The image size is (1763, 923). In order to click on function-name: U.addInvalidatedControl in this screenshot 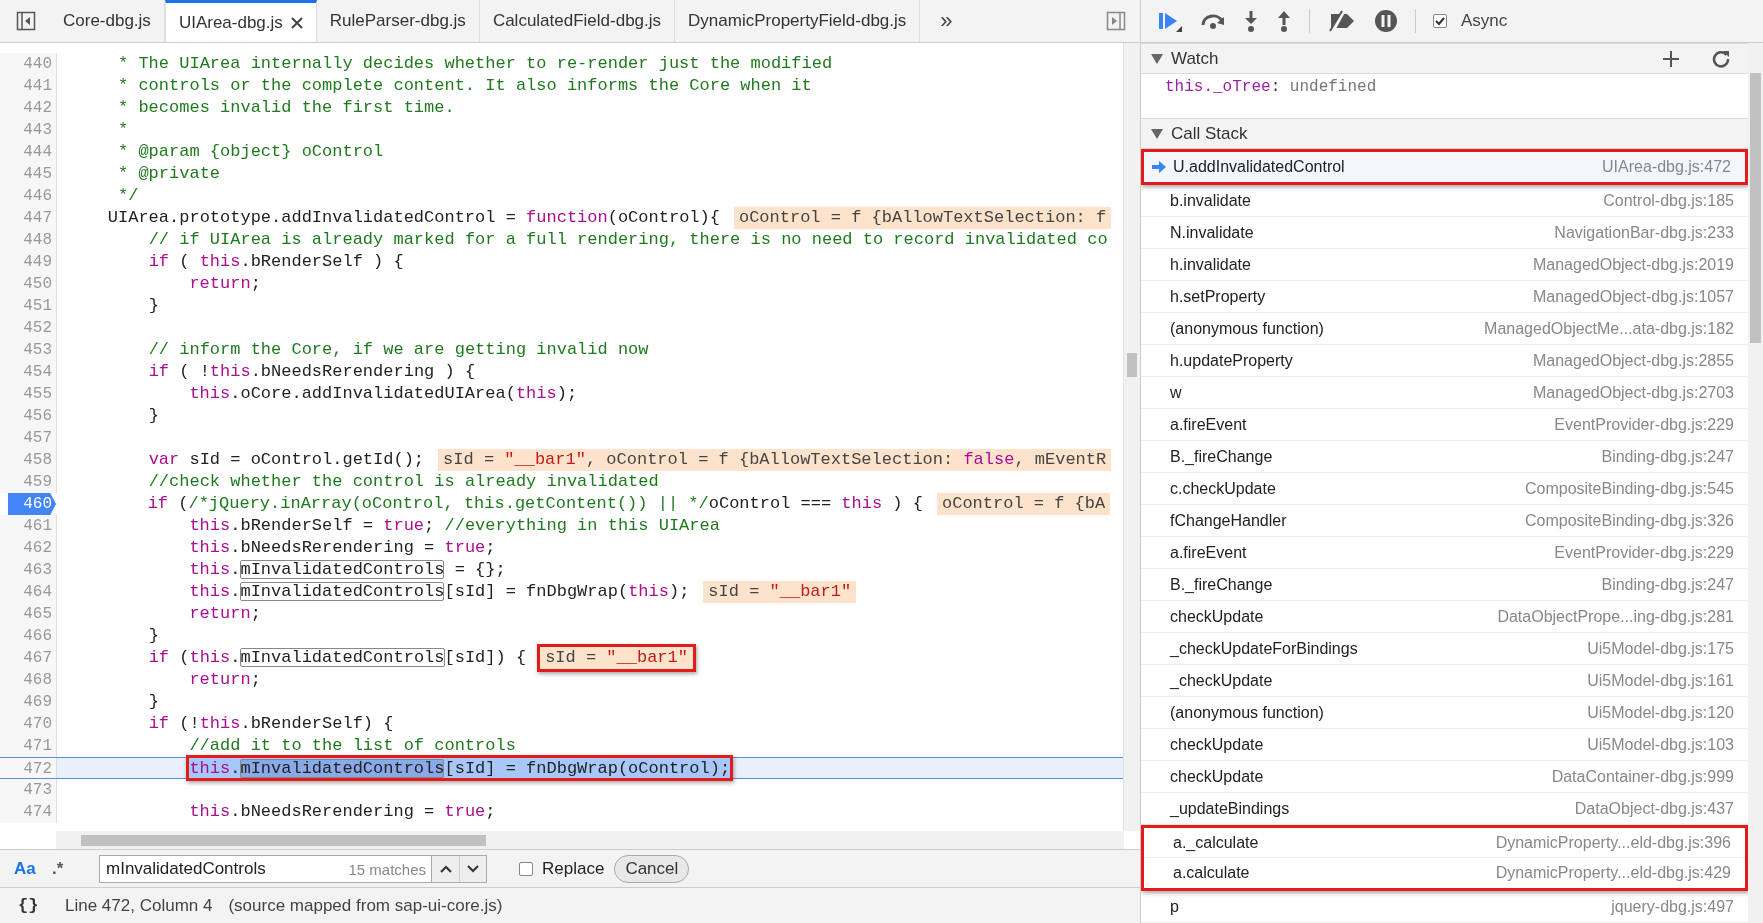, I will do `click(1388, 167)`.